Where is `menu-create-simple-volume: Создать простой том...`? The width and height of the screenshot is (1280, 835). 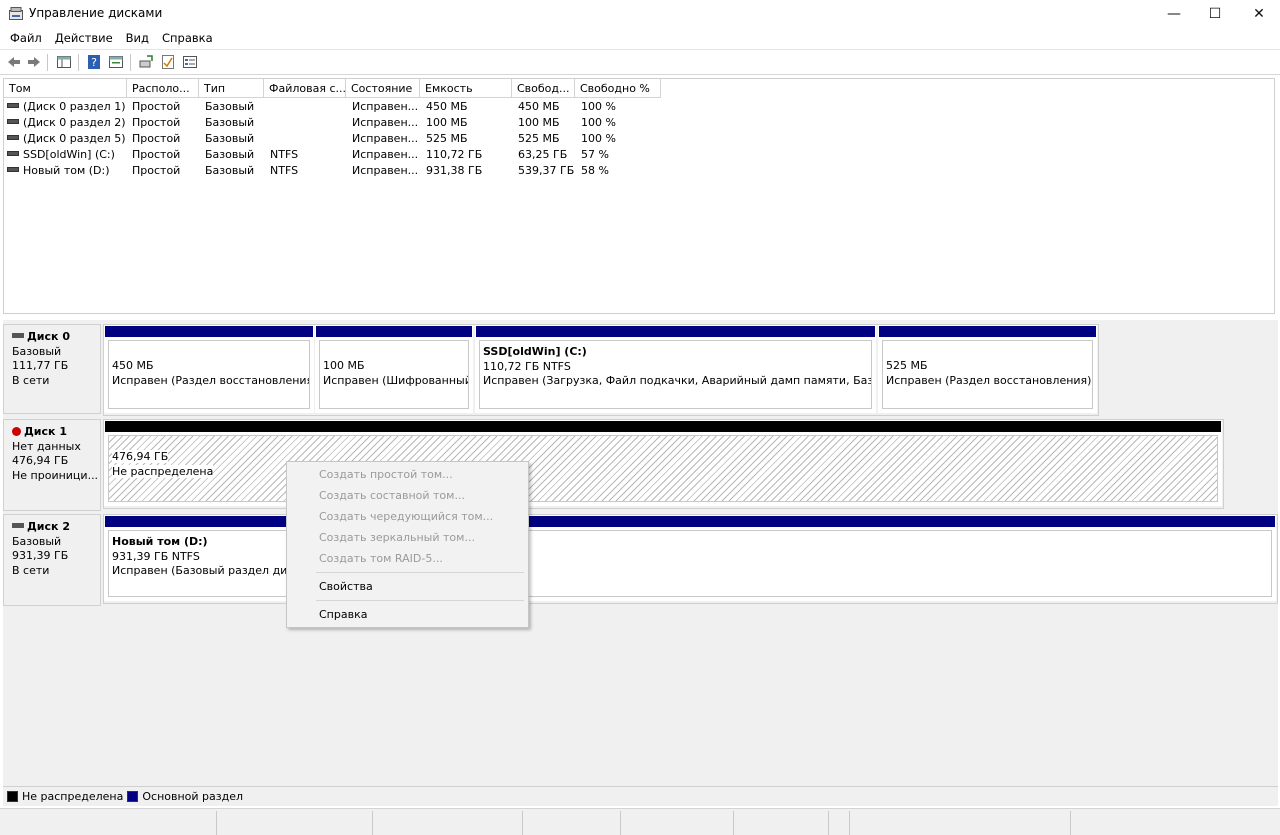
menu-create-simple-volume: Создать простой том... is located at coordinates (386, 474).